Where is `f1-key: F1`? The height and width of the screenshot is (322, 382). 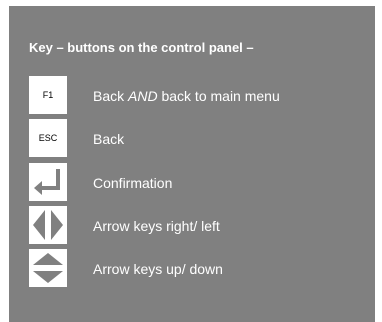 f1-key: F1 is located at coordinates (48, 95).